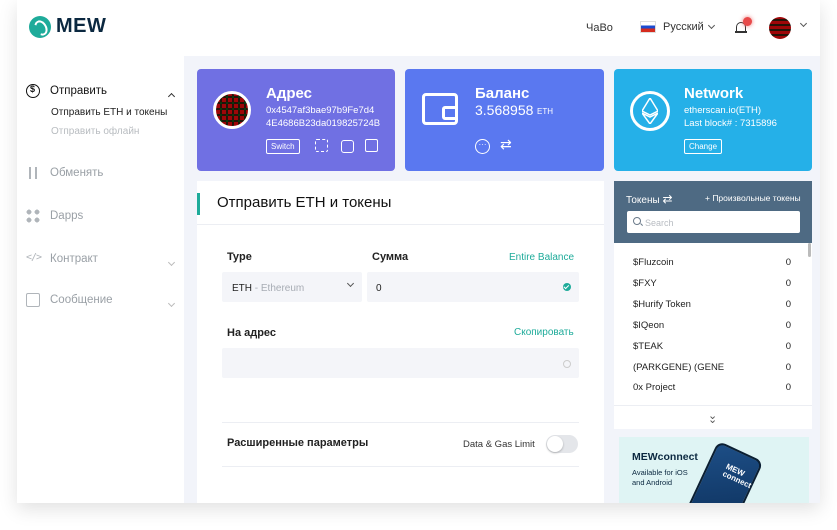 The image size is (837, 530). I want to click on network-line1: etherscan.io(ETH), so click(723, 110).